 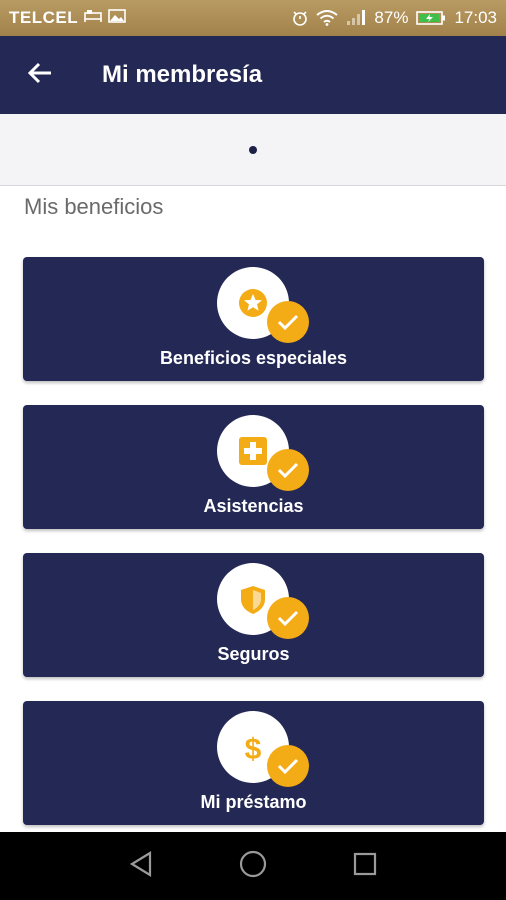 I want to click on card-label: Asistencias, so click(x=253, y=506).